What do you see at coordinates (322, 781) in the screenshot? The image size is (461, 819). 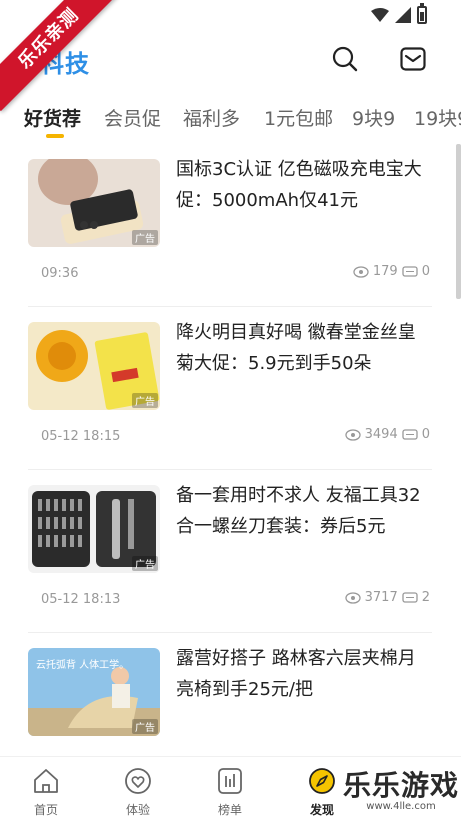 I see `compass-icon` at bounding box center [322, 781].